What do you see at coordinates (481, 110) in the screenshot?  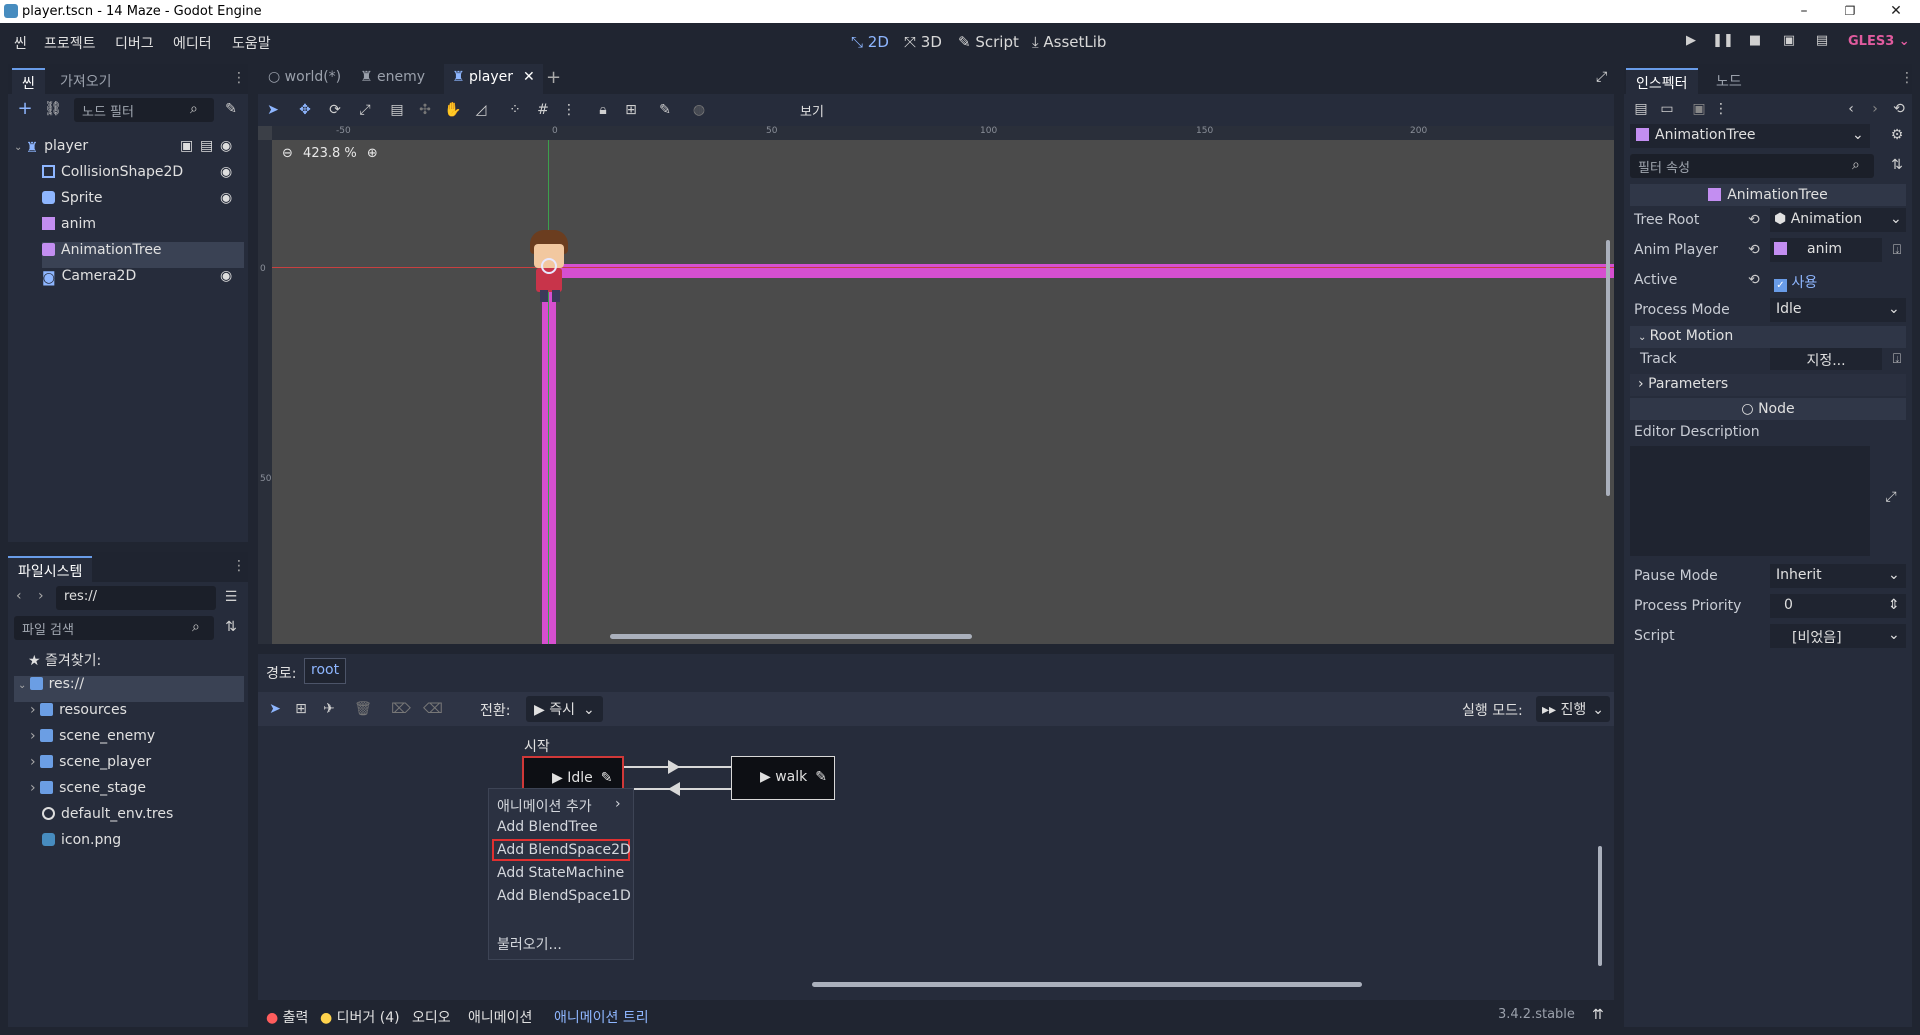 I see `ruler-tool-icon: ◿` at bounding box center [481, 110].